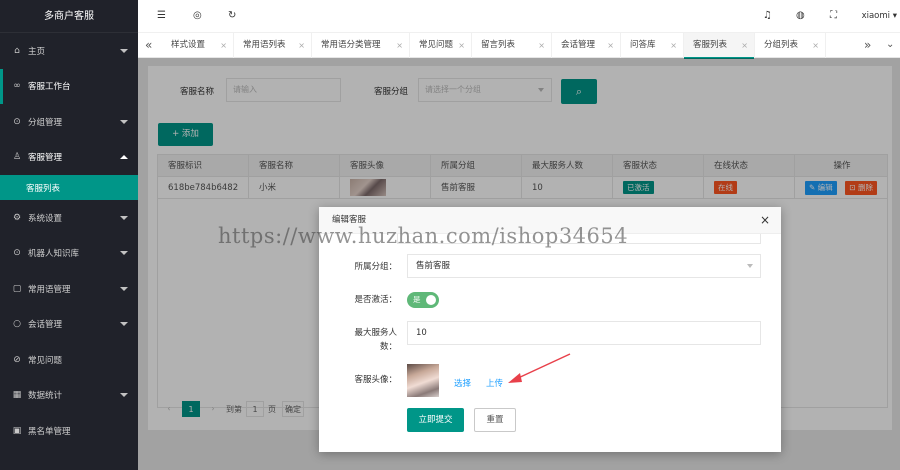  What do you see at coordinates (69, 51) in the screenshot?
I see `sidebar-item-home: ⌂ 主页` at bounding box center [69, 51].